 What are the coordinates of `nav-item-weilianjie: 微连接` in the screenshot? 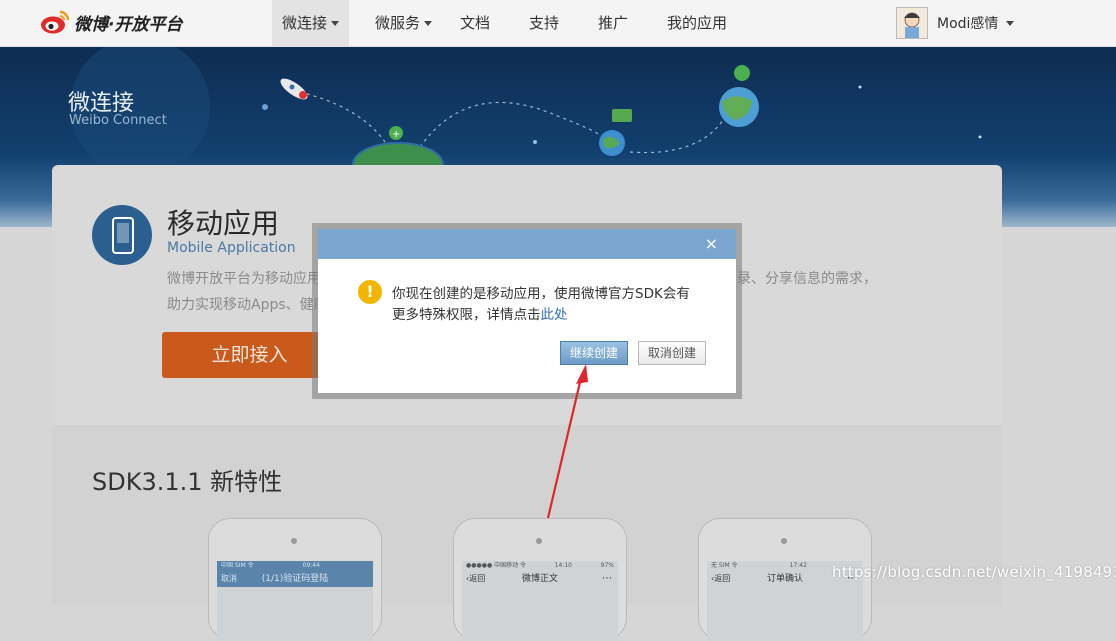 It's located at (311, 23).